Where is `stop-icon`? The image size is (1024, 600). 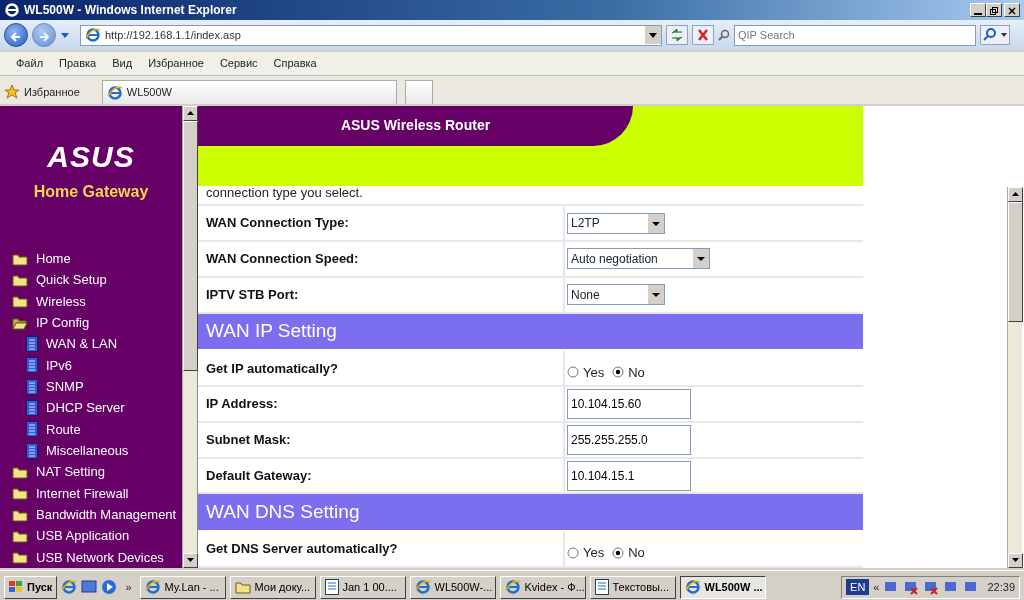
stop-icon is located at coordinates (703, 35).